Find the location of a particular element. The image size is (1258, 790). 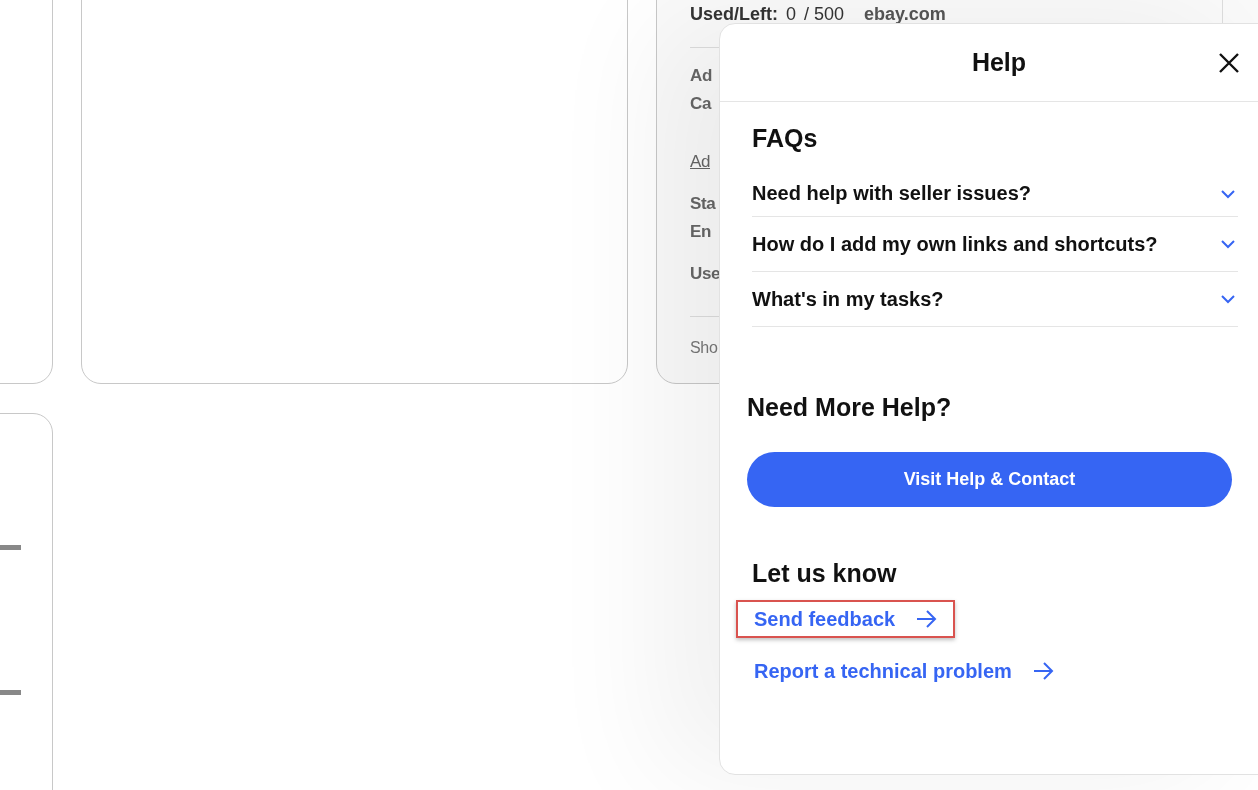

field-label: Use is located at coordinates (705, 273).